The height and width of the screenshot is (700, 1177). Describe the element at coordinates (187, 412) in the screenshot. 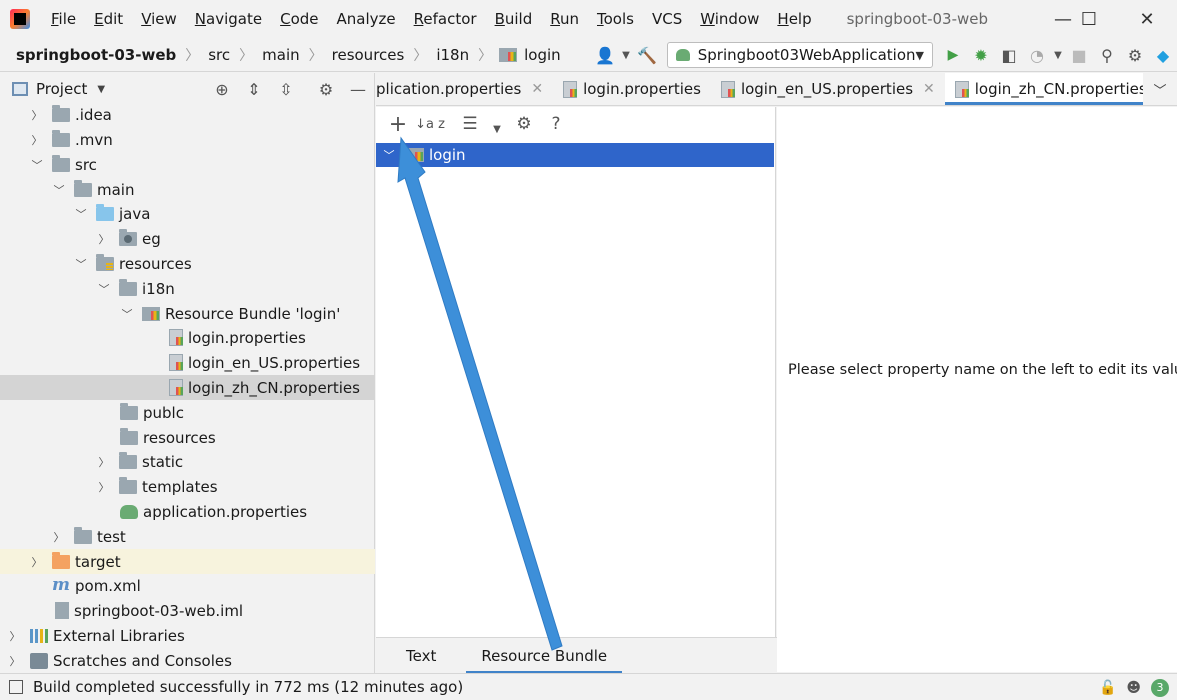

I see `tree-item-publc: publc` at that location.